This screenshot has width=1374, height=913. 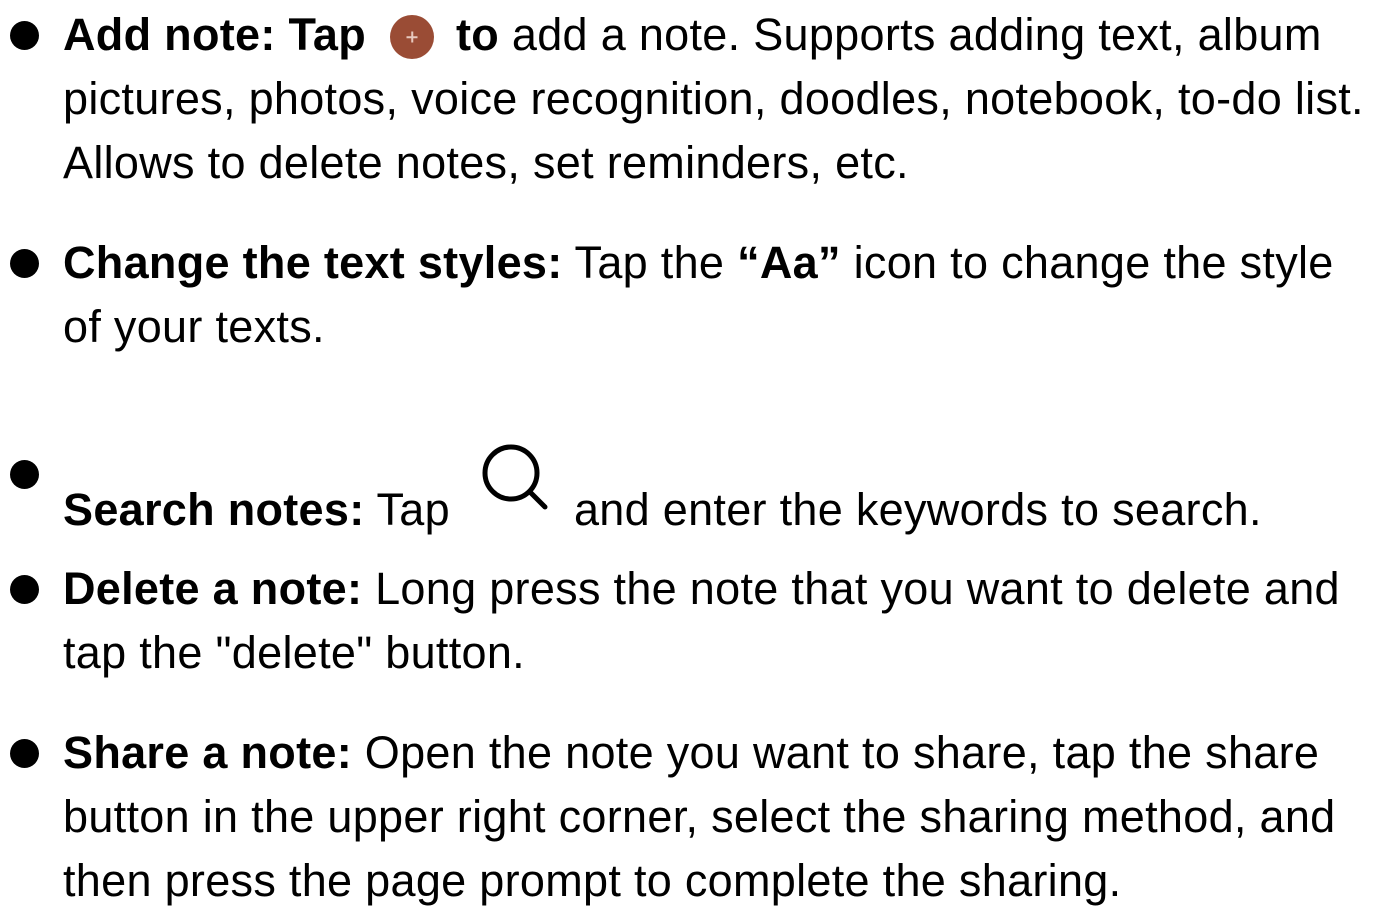 I want to click on delete-note-label: Delete a note:, so click(x=213, y=588).